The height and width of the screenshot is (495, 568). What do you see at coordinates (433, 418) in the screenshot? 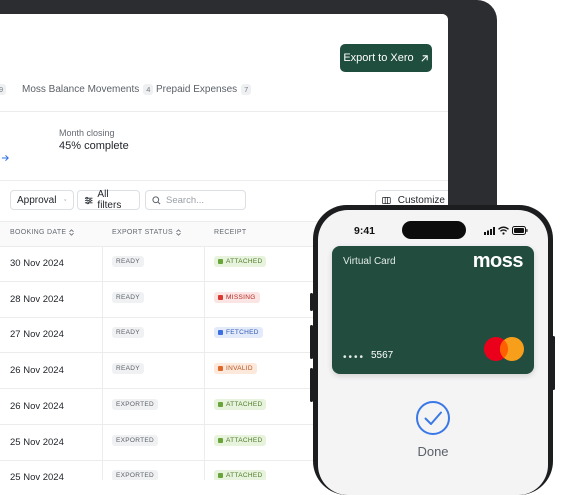
I see `check-circle-icon` at bounding box center [433, 418].